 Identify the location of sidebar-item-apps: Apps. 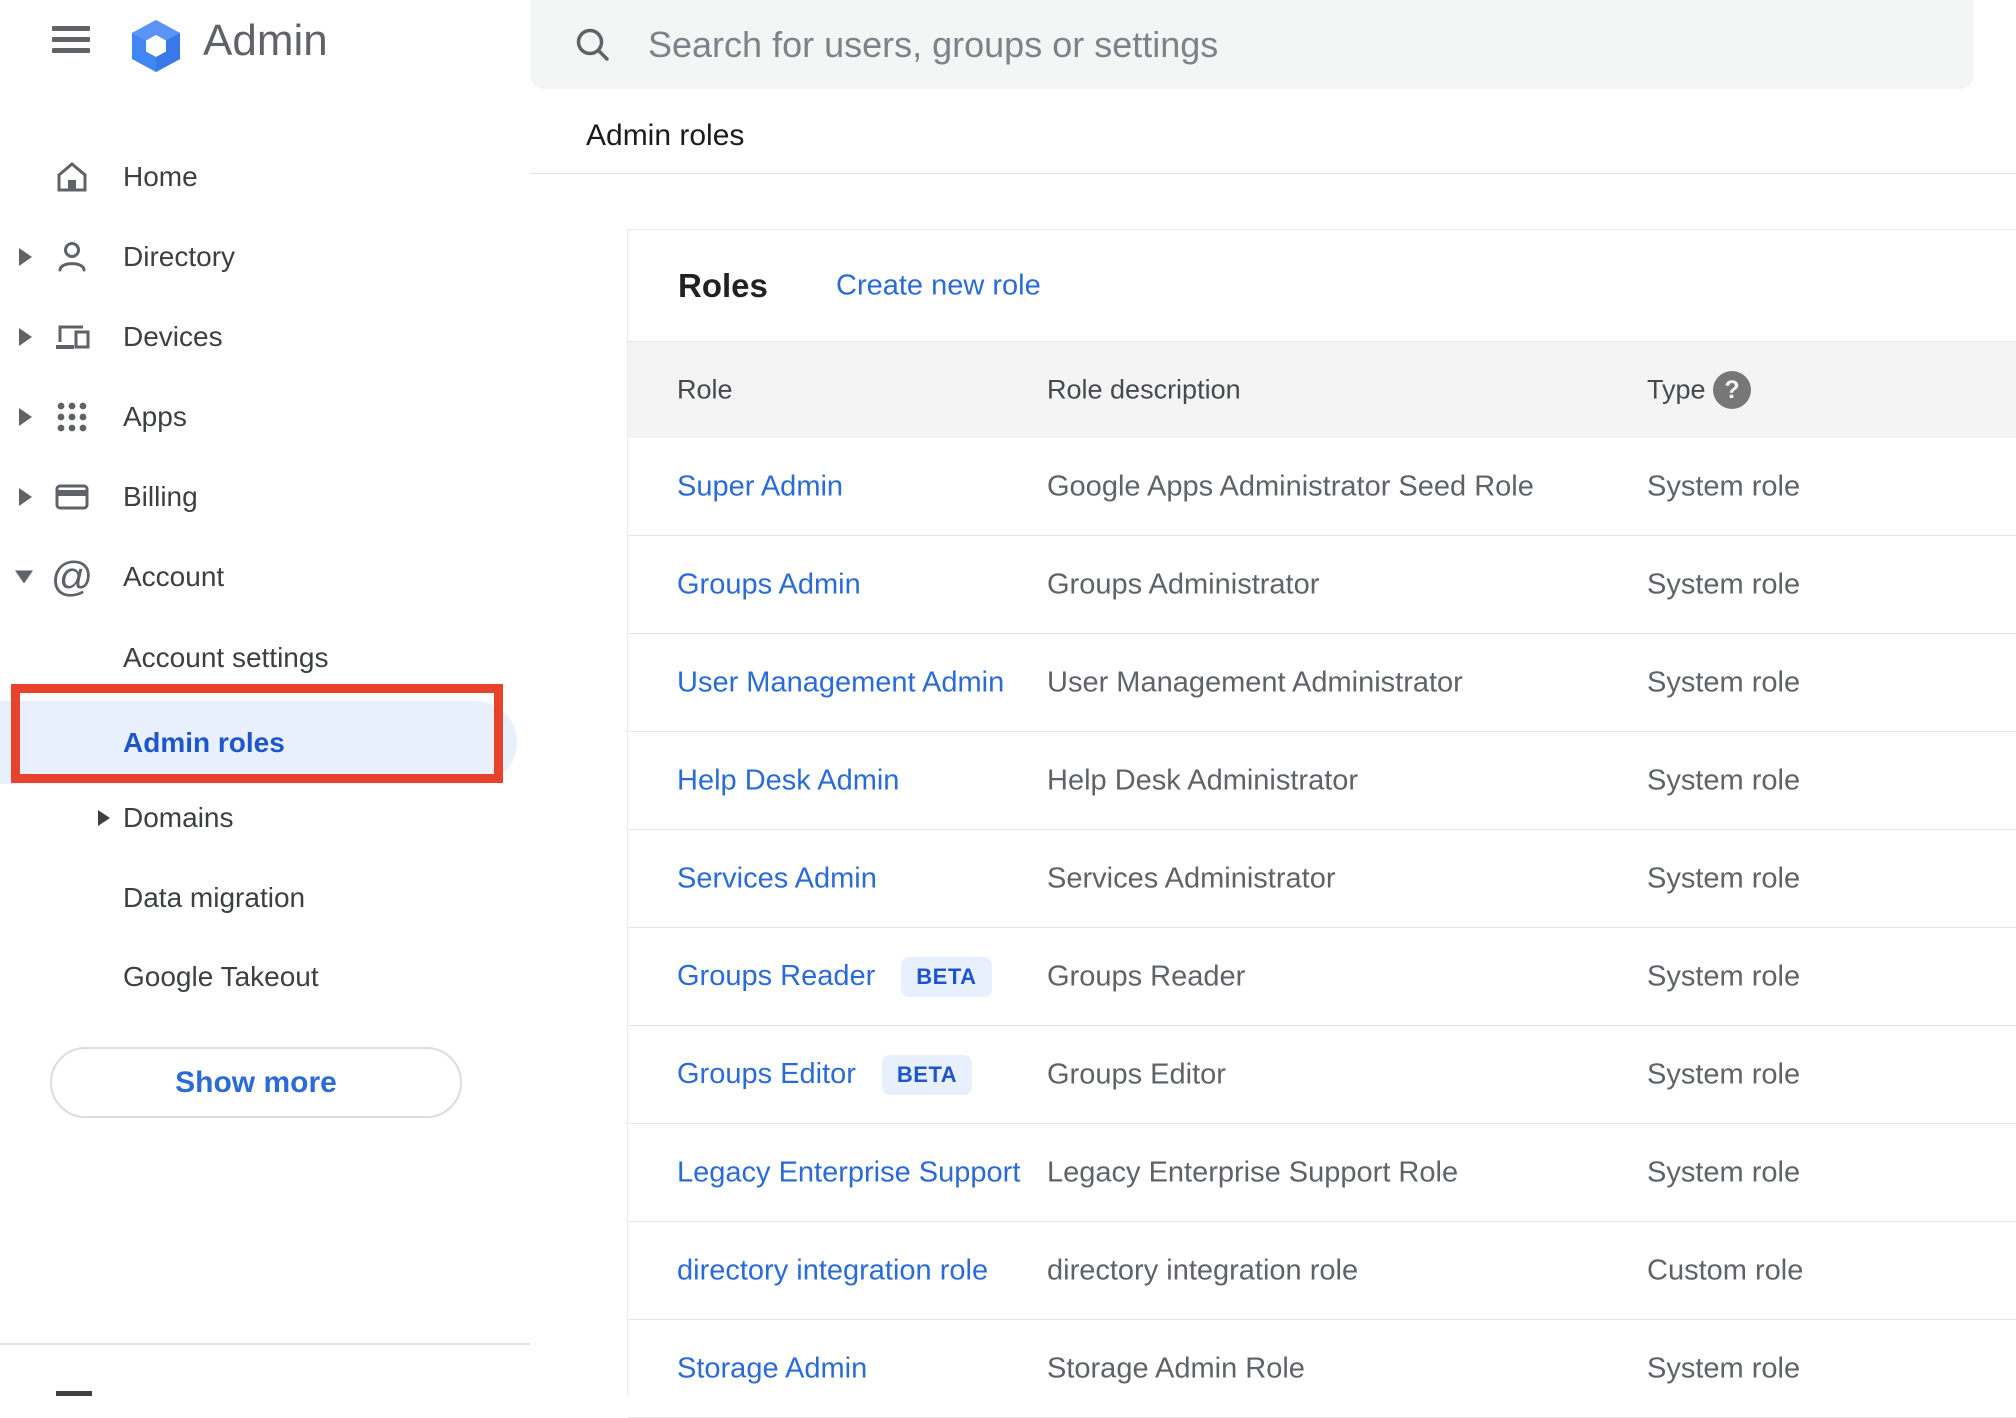
(265, 417).